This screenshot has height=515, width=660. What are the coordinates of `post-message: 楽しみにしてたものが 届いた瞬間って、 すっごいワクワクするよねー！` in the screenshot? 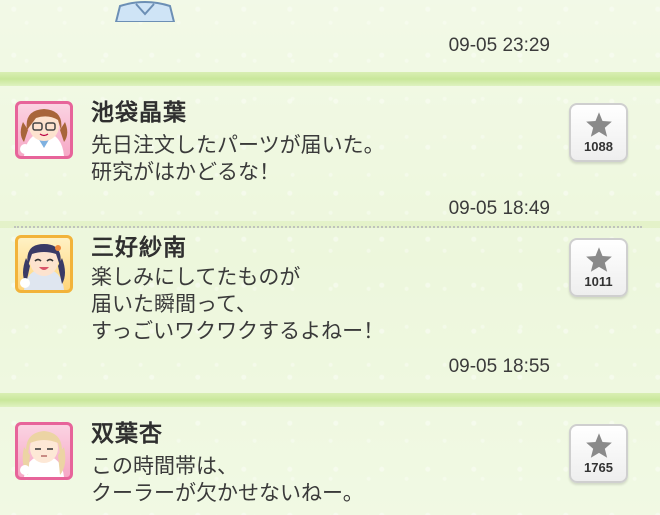 It's located at (237, 304).